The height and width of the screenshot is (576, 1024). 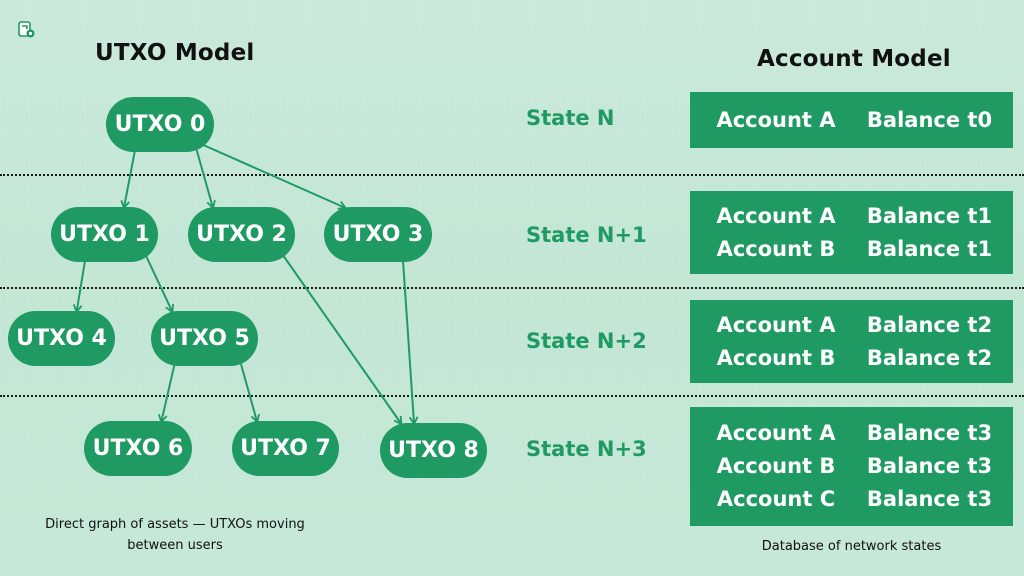 I want to click on state-label: State N+2, so click(x=586, y=341).